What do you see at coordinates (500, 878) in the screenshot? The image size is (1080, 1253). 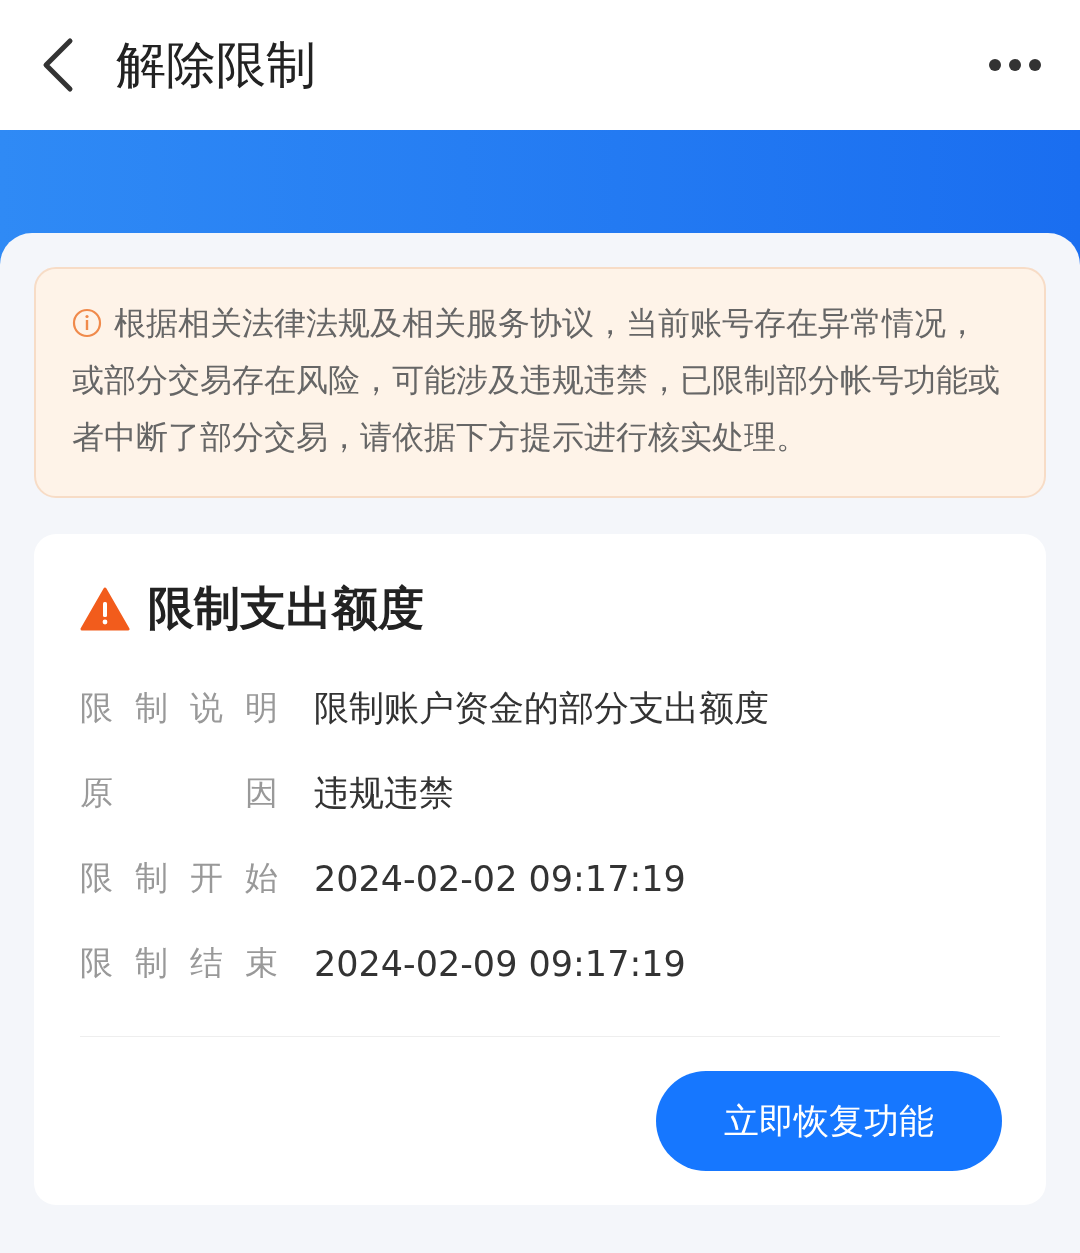 I see `field-value: 2024-02-02 09:17:19` at bounding box center [500, 878].